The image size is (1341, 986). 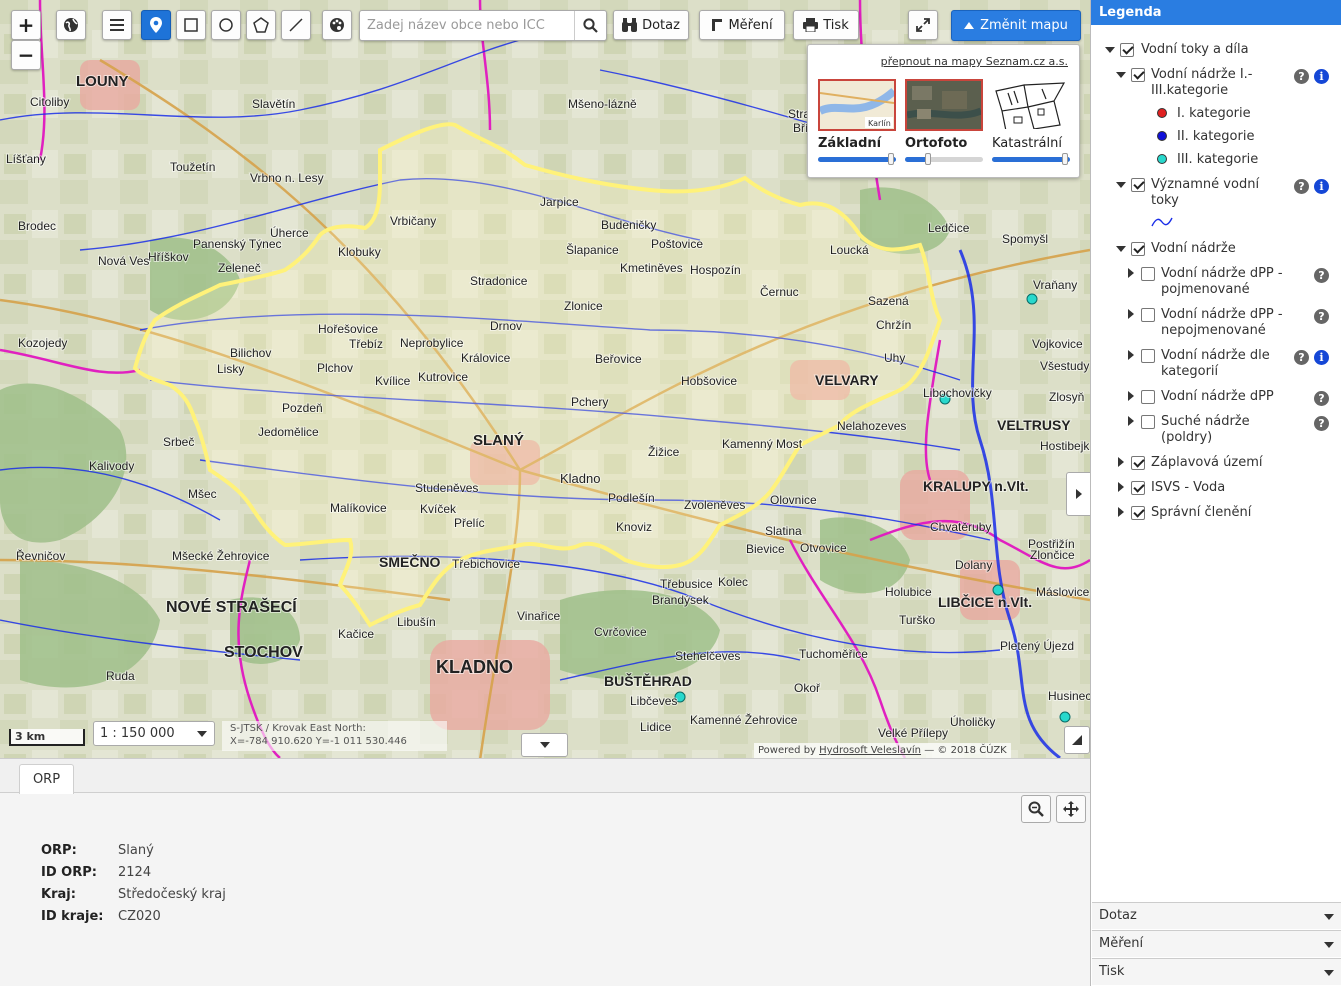 What do you see at coordinates (71, 25) in the screenshot?
I see `globe-button` at bounding box center [71, 25].